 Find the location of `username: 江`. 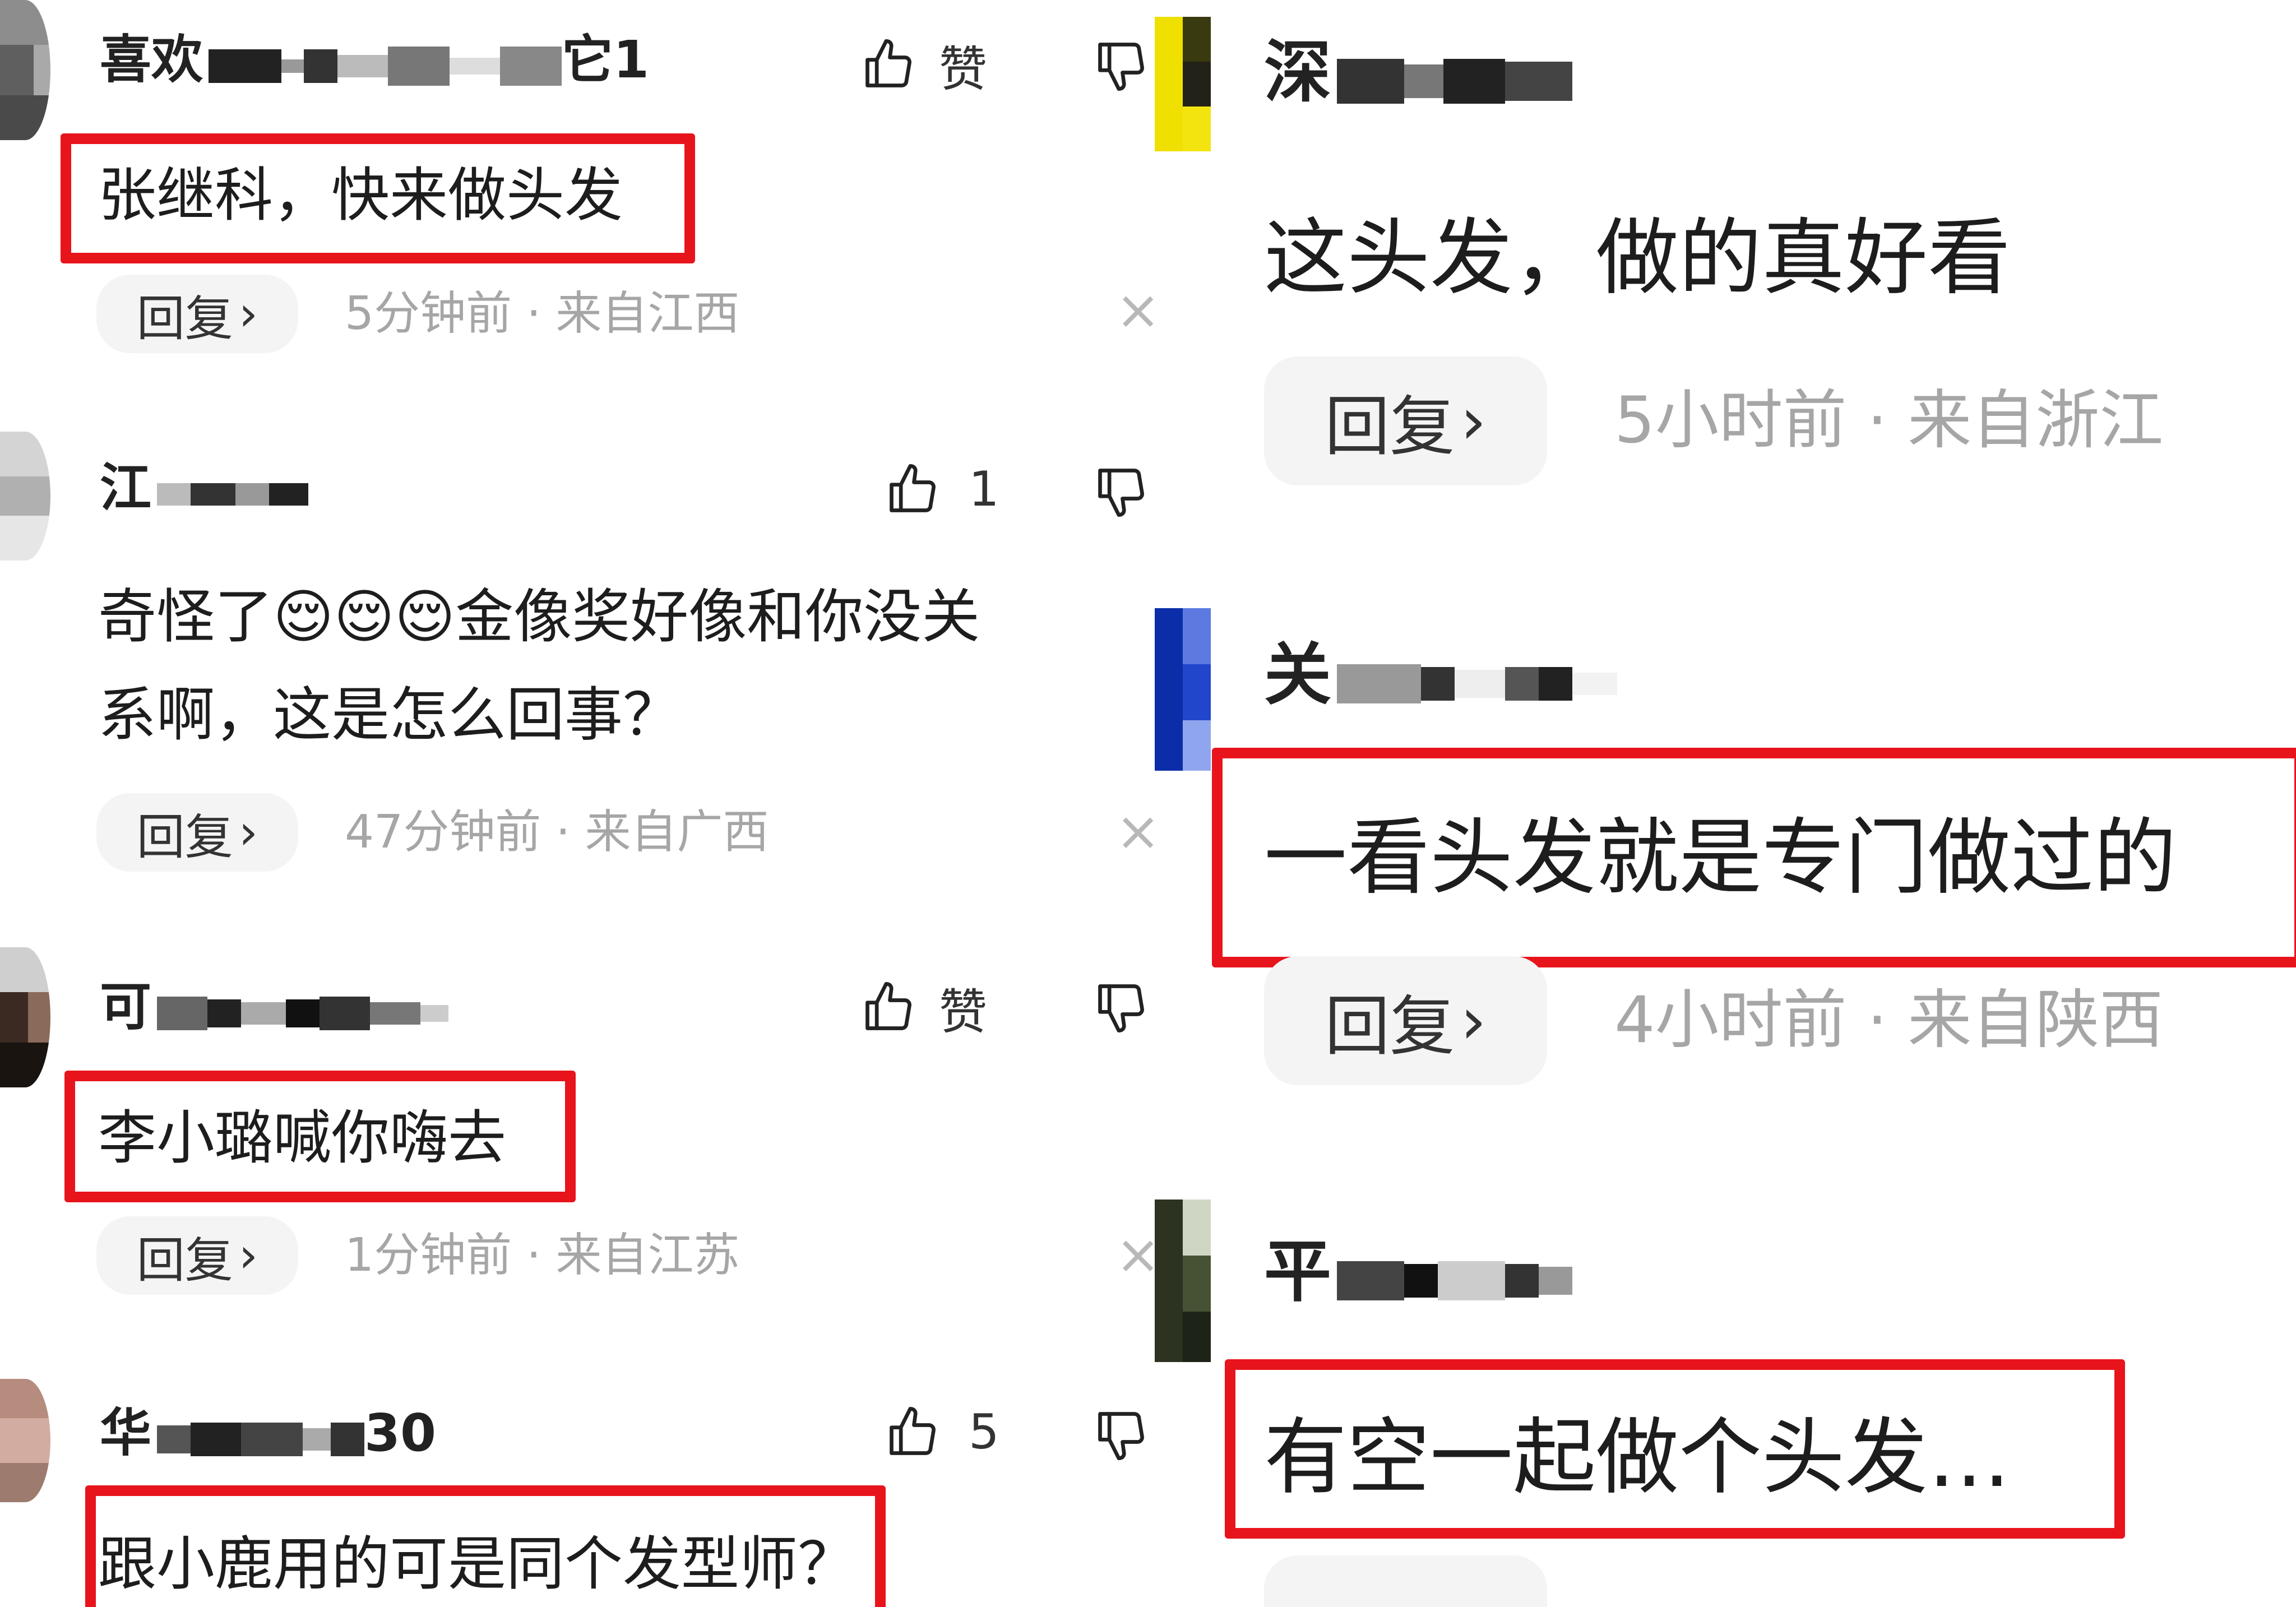

username: 江 is located at coordinates (204, 489).